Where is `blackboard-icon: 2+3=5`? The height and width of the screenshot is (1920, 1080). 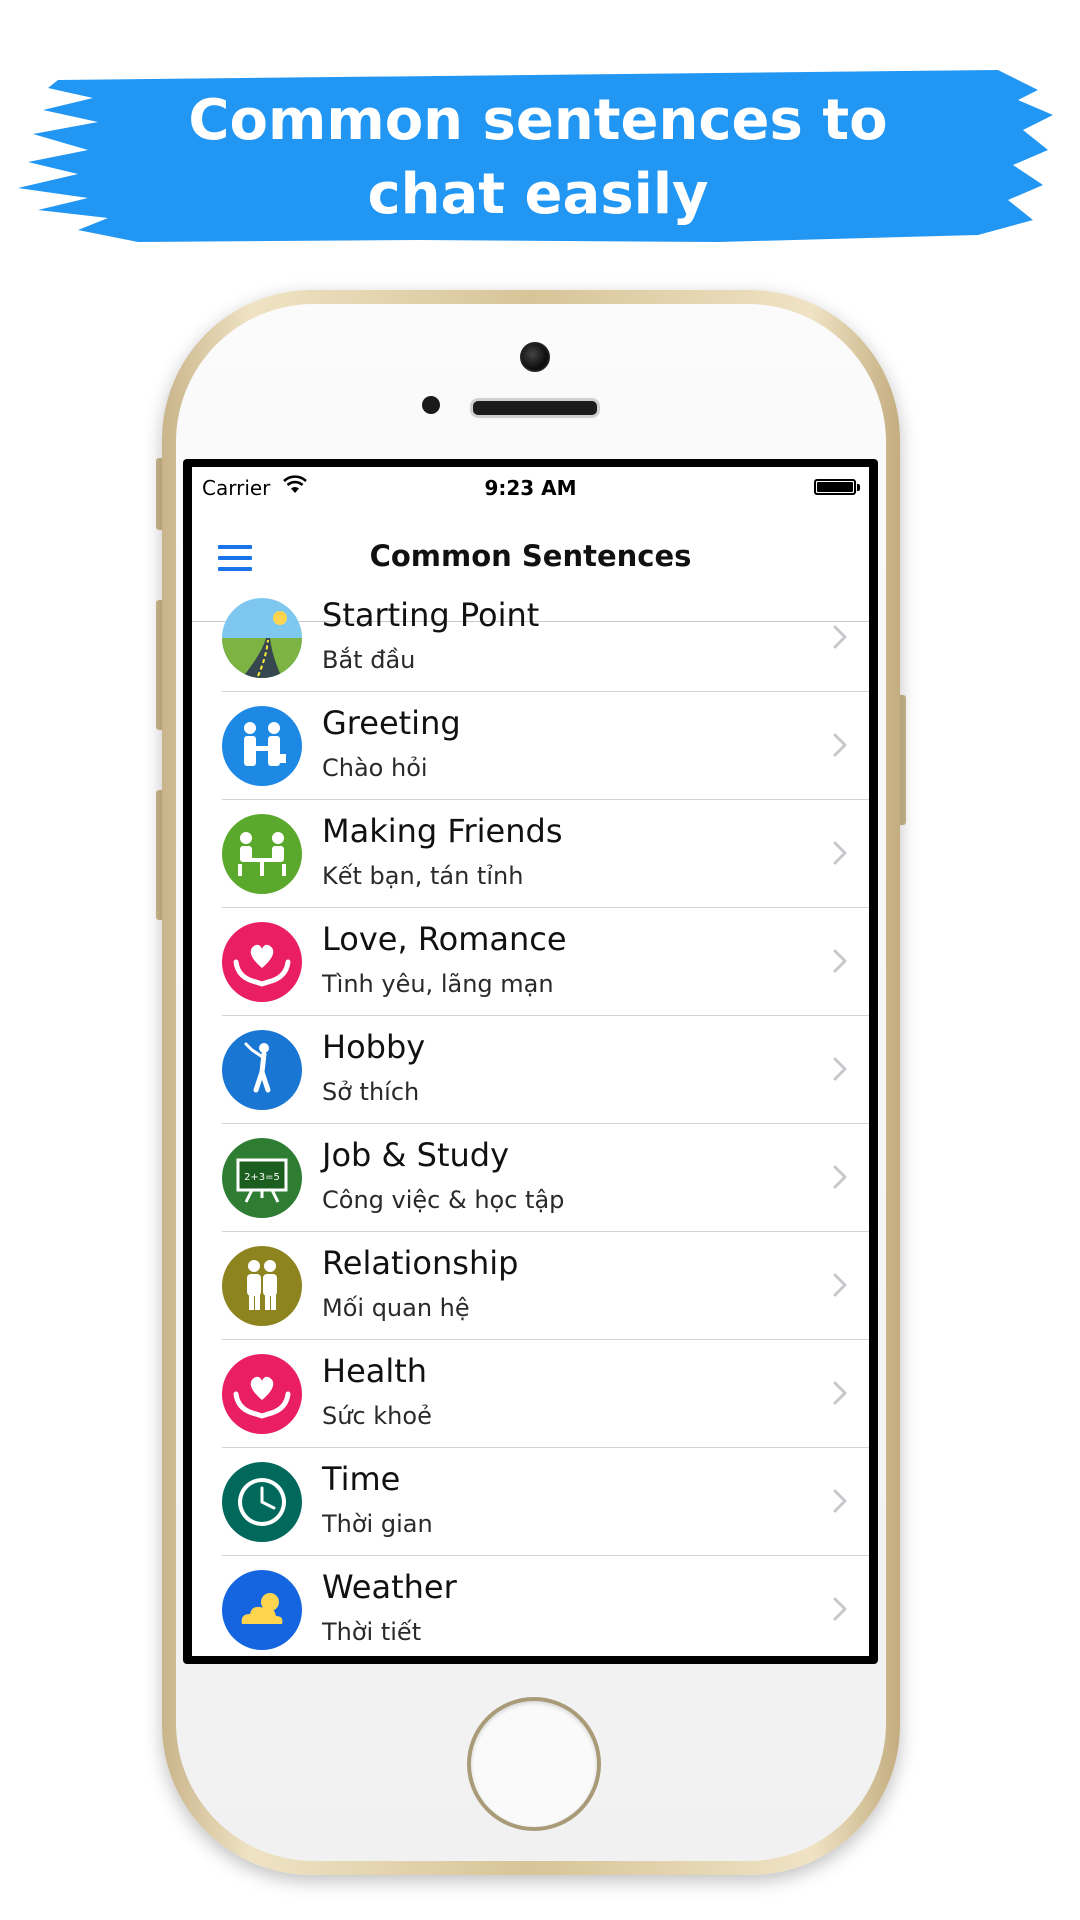 blackboard-icon: 2+3=5 is located at coordinates (262, 1178).